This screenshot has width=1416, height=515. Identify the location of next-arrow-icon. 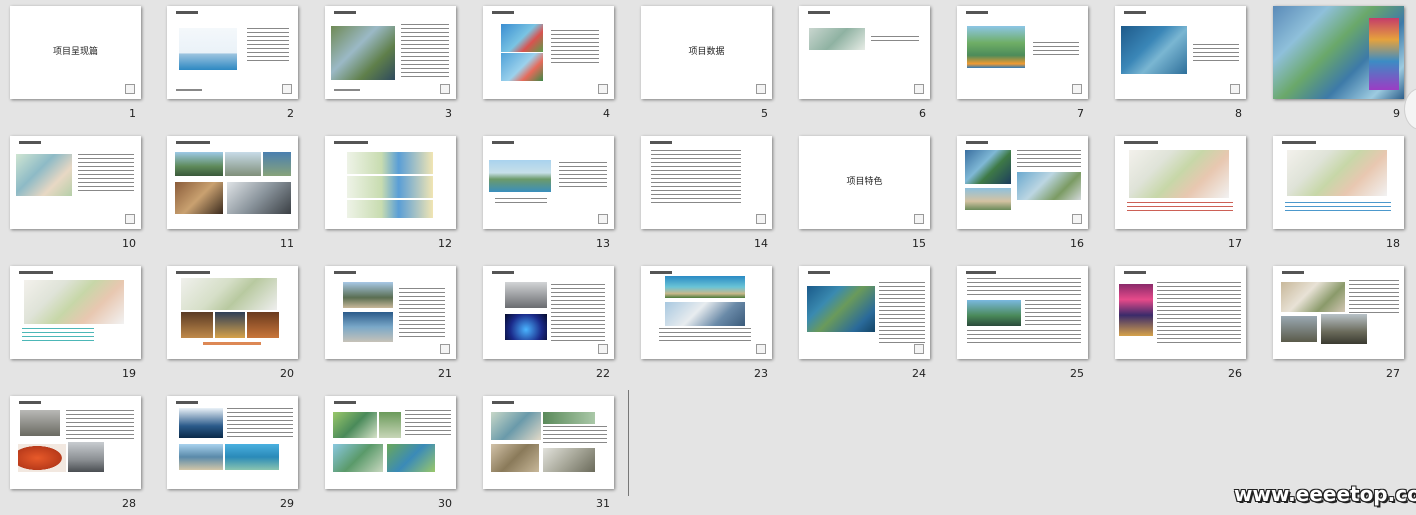
(1410, 109).